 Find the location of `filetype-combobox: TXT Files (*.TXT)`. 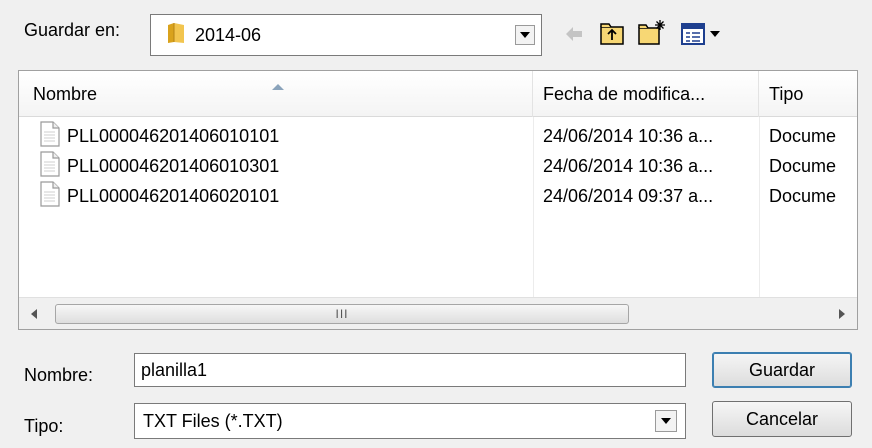

filetype-combobox: TXT Files (*.TXT) is located at coordinates (410, 421).